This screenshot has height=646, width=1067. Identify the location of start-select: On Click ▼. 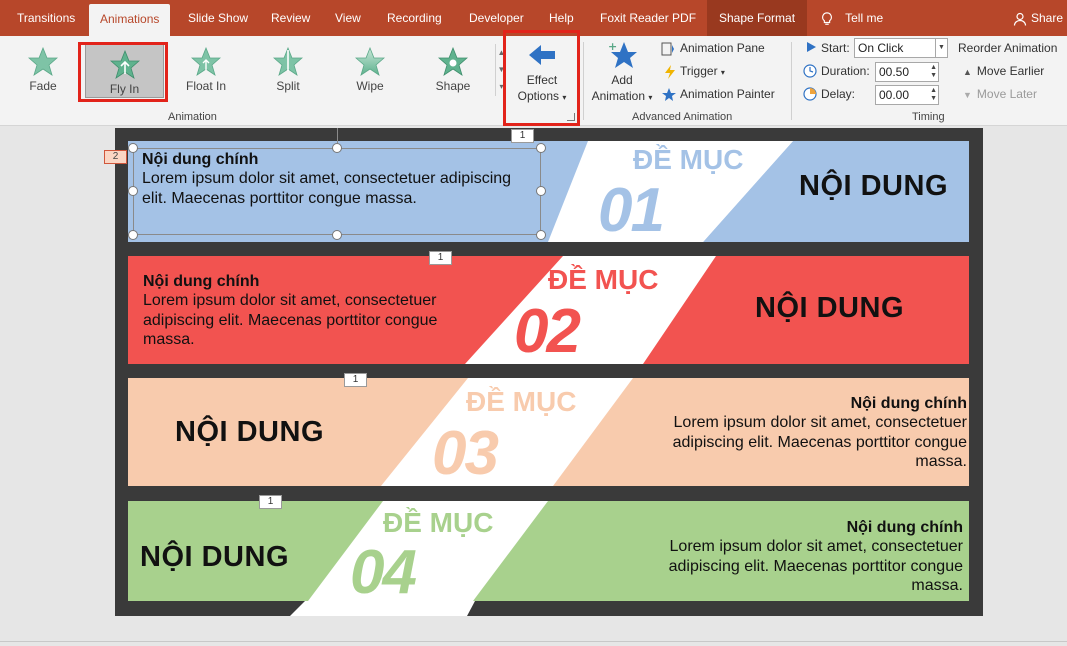
(901, 48).